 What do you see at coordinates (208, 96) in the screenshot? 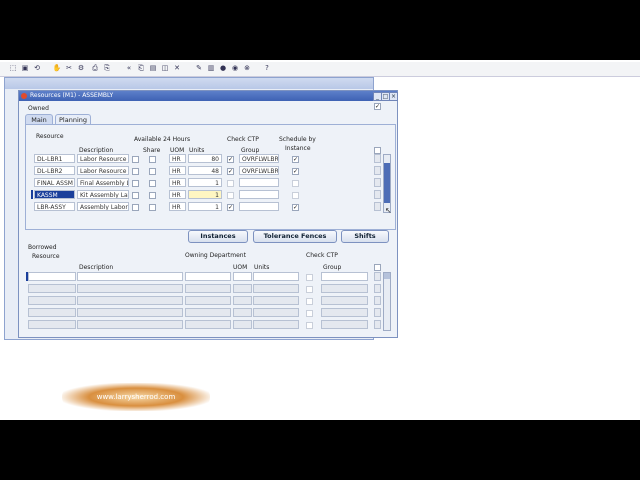
I see `window-titlebar: Resources (M1) - ASSEMBLY _ □ ×` at bounding box center [208, 96].